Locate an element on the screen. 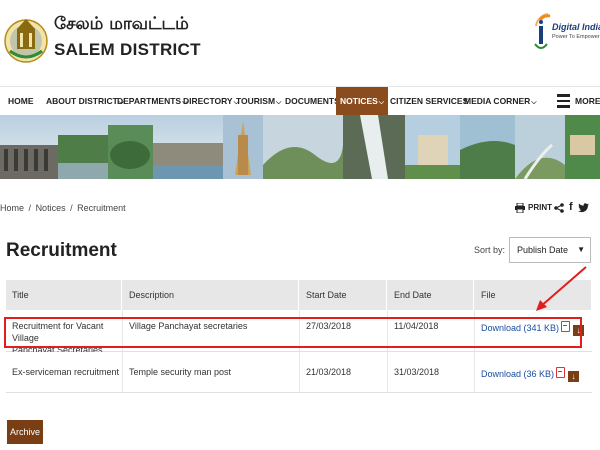  nav-item-media-corner: MEDIA CORNER⌵ is located at coordinates (500, 101).